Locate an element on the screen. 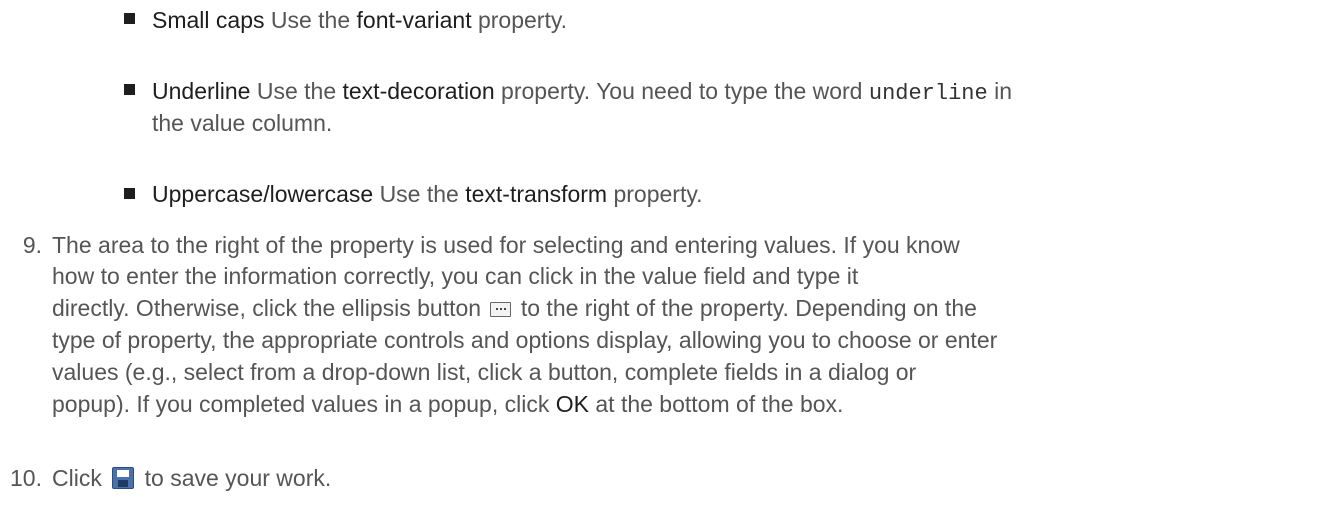 The image size is (1320, 519). ellipsis-button-icon is located at coordinates (501, 310).